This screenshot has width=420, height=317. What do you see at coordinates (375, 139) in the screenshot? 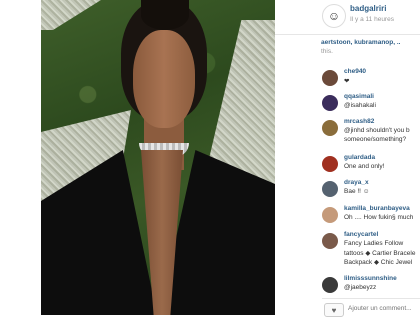
I see `comment-text: someone/something?` at bounding box center [375, 139].